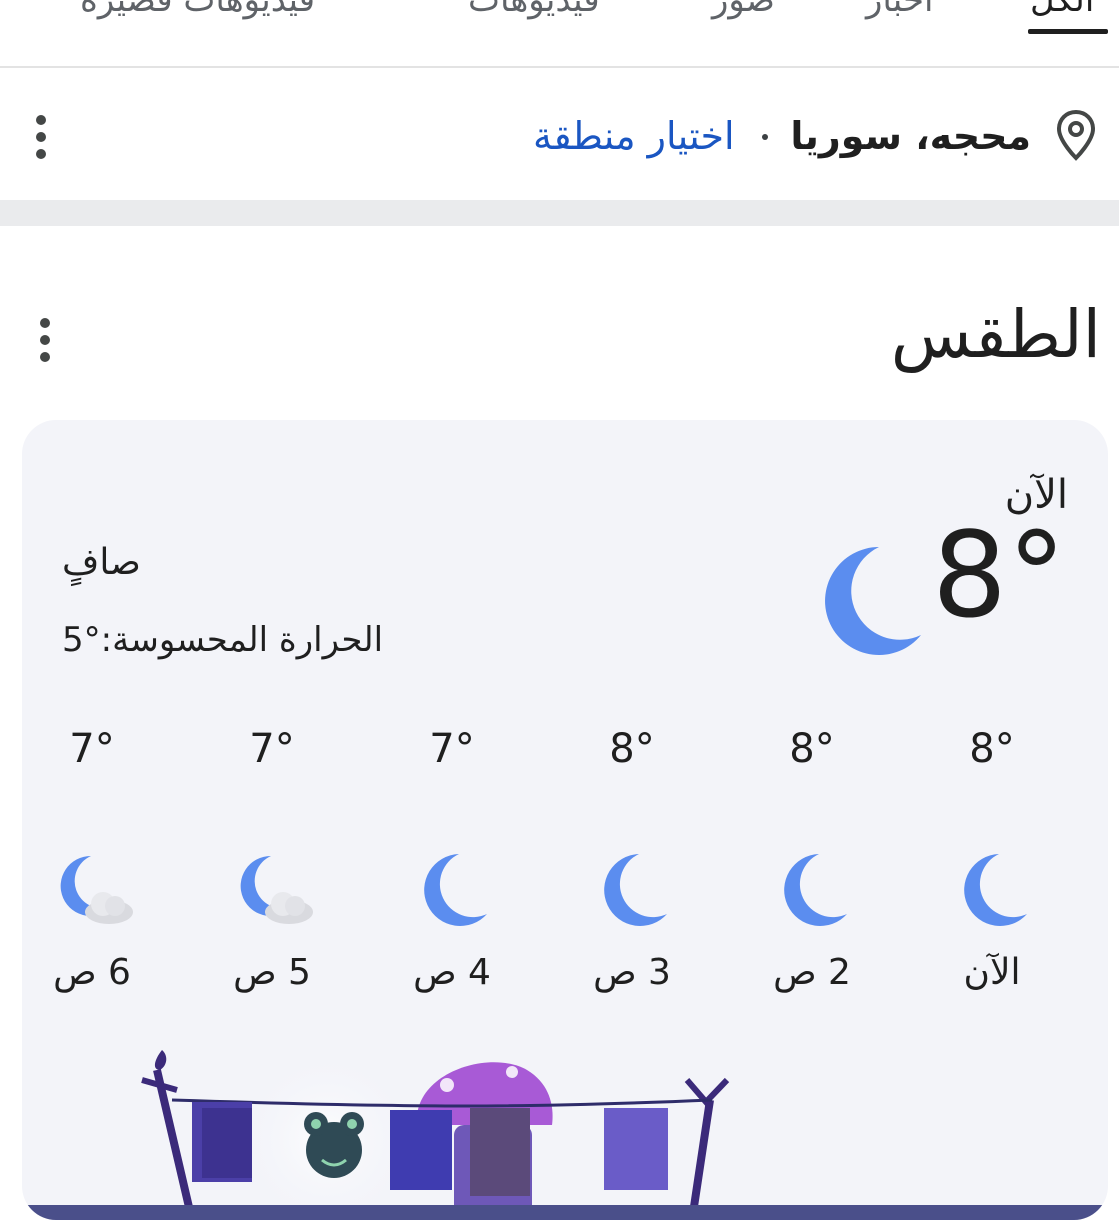  Describe the element at coordinates (1068, 31) in the screenshot. I see `active-tab-indicator` at that location.